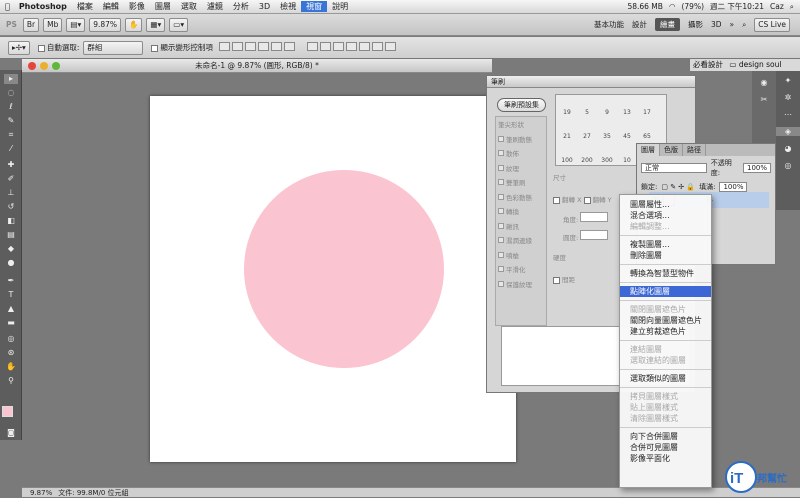 Image resolution: width=800 pixels, height=498 pixels. I want to click on brush-setting-item: 平滑化, so click(521, 269).